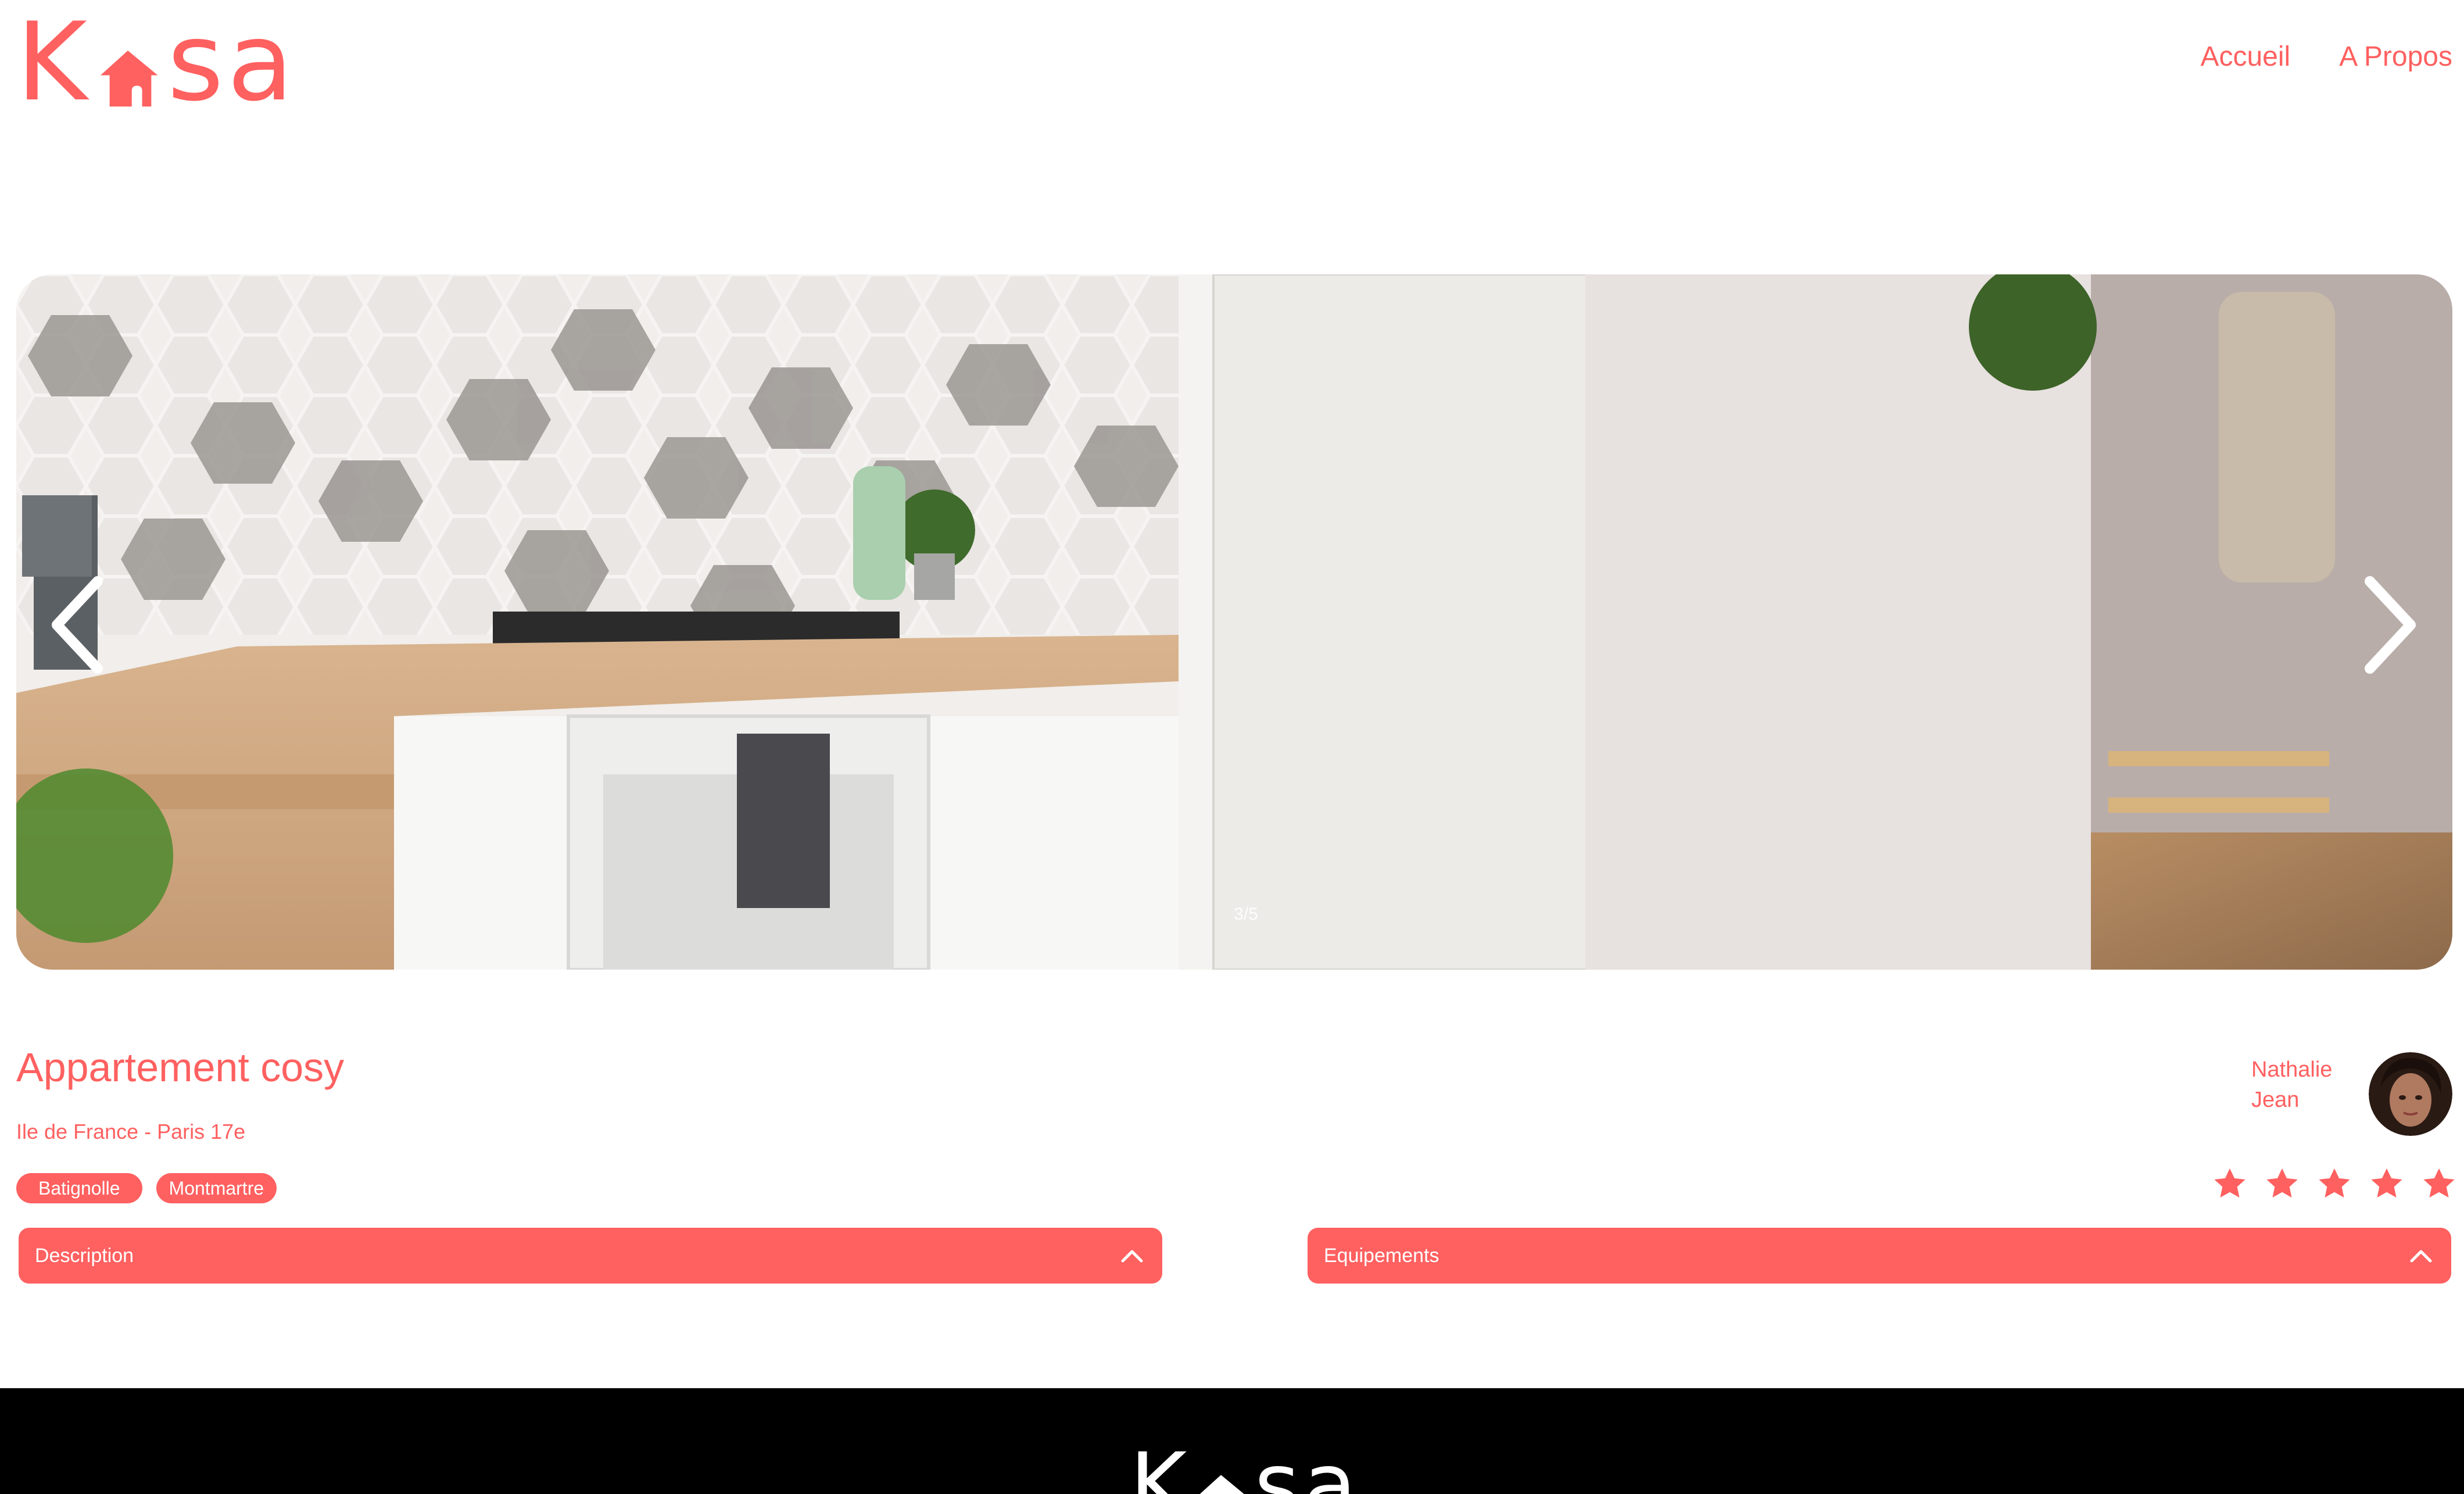 The height and width of the screenshot is (1494, 2464). What do you see at coordinates (2303, 1085) in the screenshot?
I see `host-name: Nathalie Jean` at bounding box center [2303, 1085].